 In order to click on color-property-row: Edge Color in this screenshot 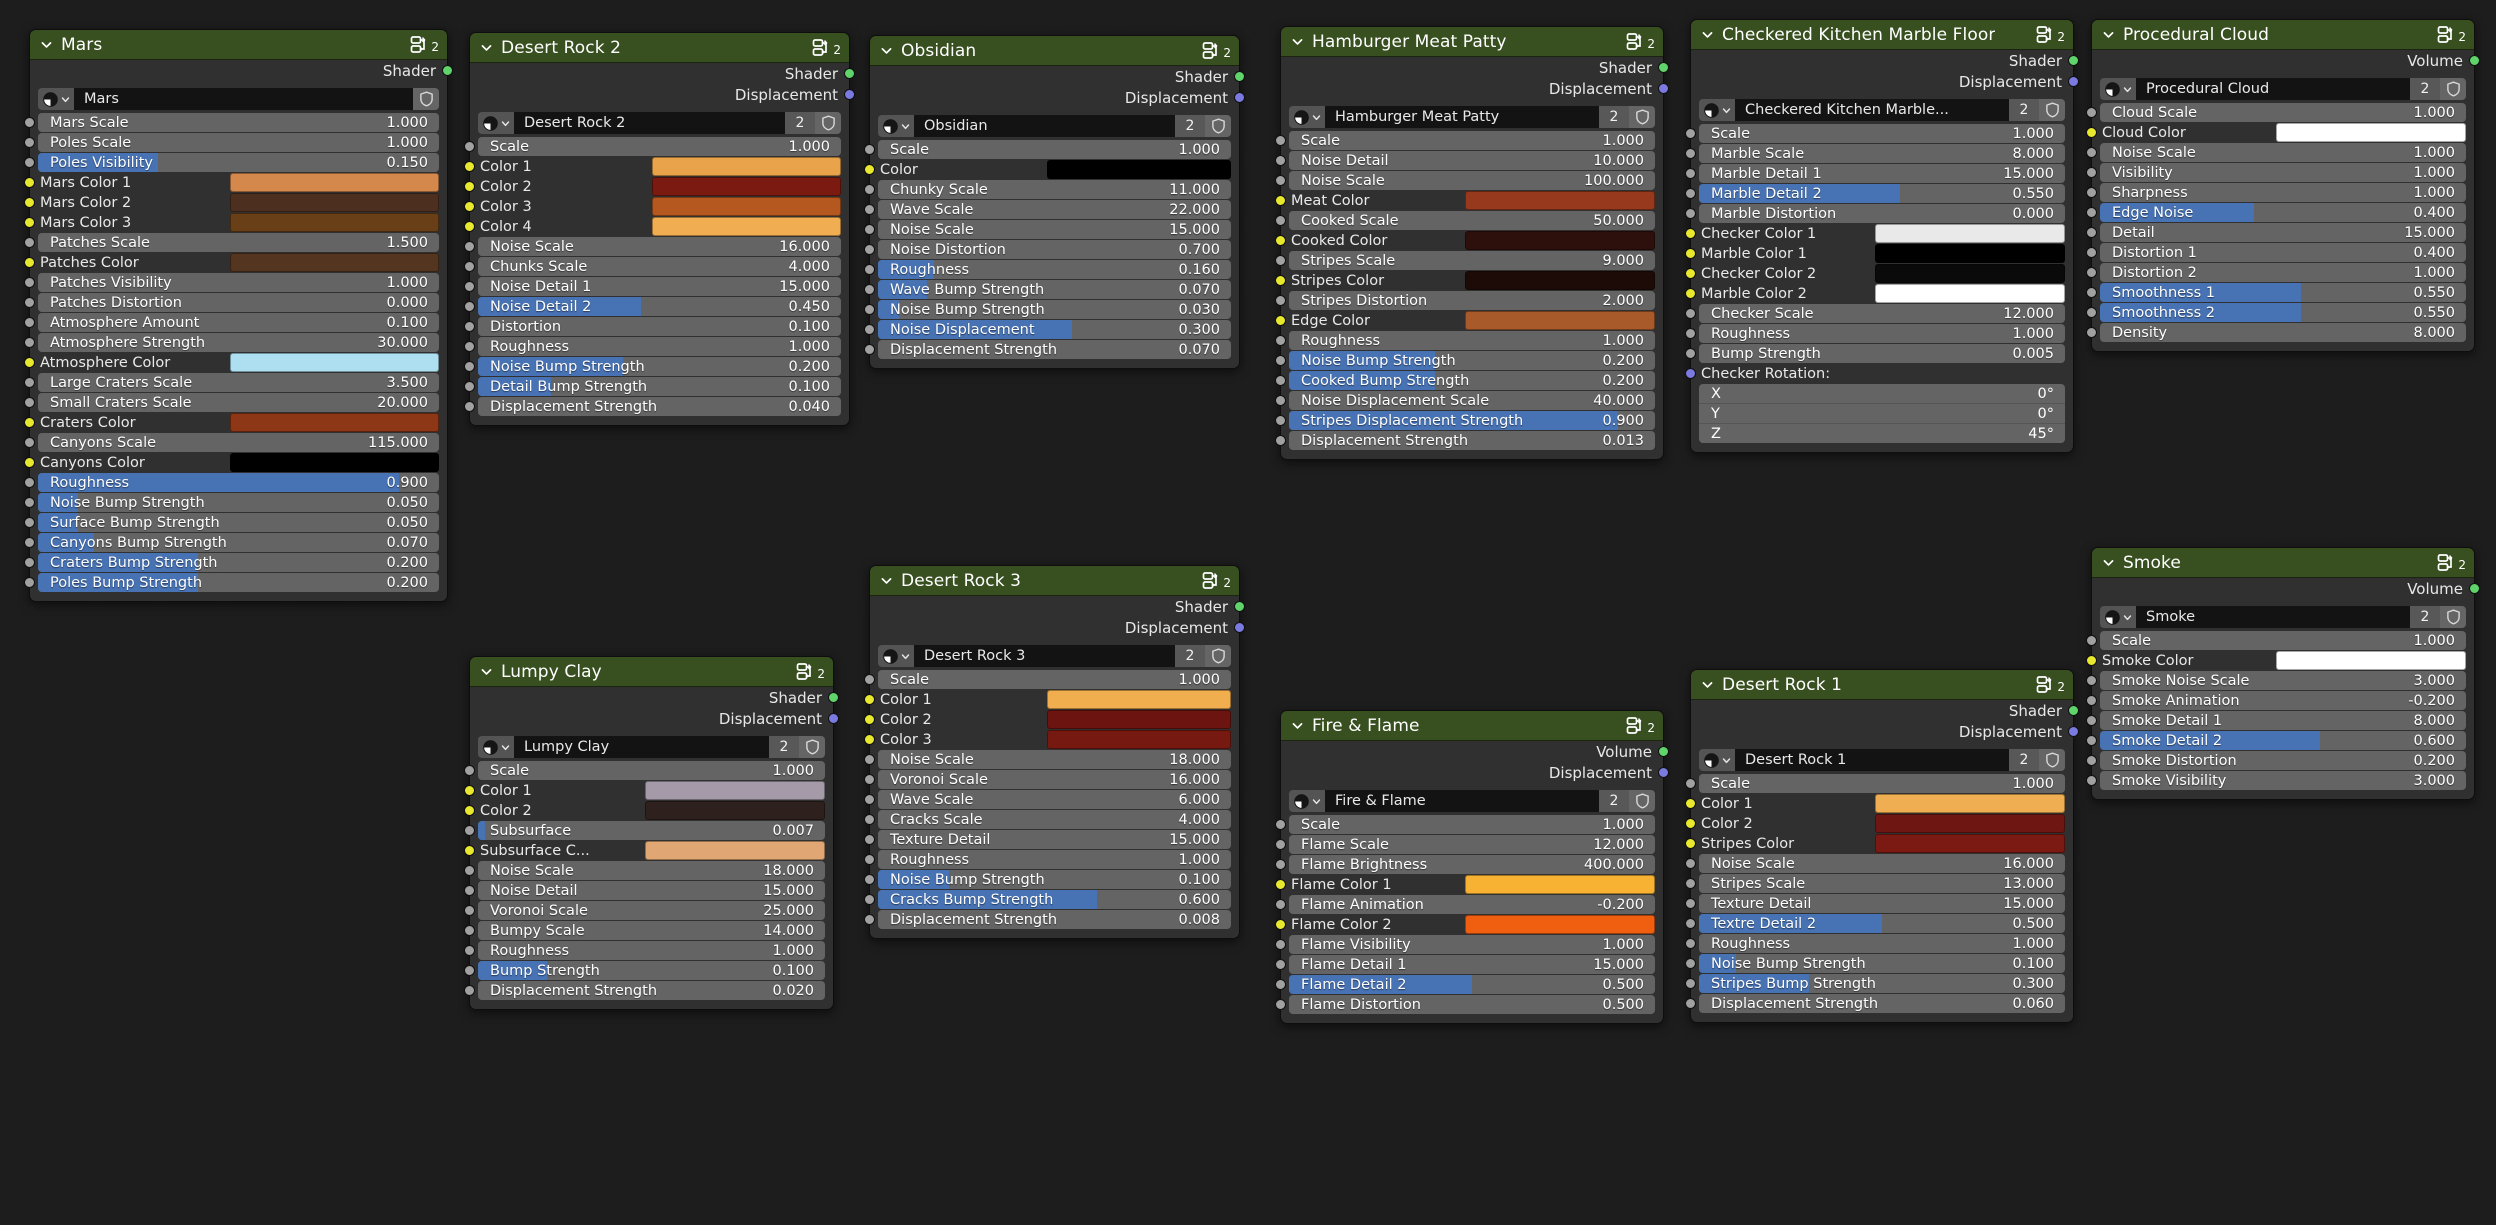, I will do `click(1465, 320)`.